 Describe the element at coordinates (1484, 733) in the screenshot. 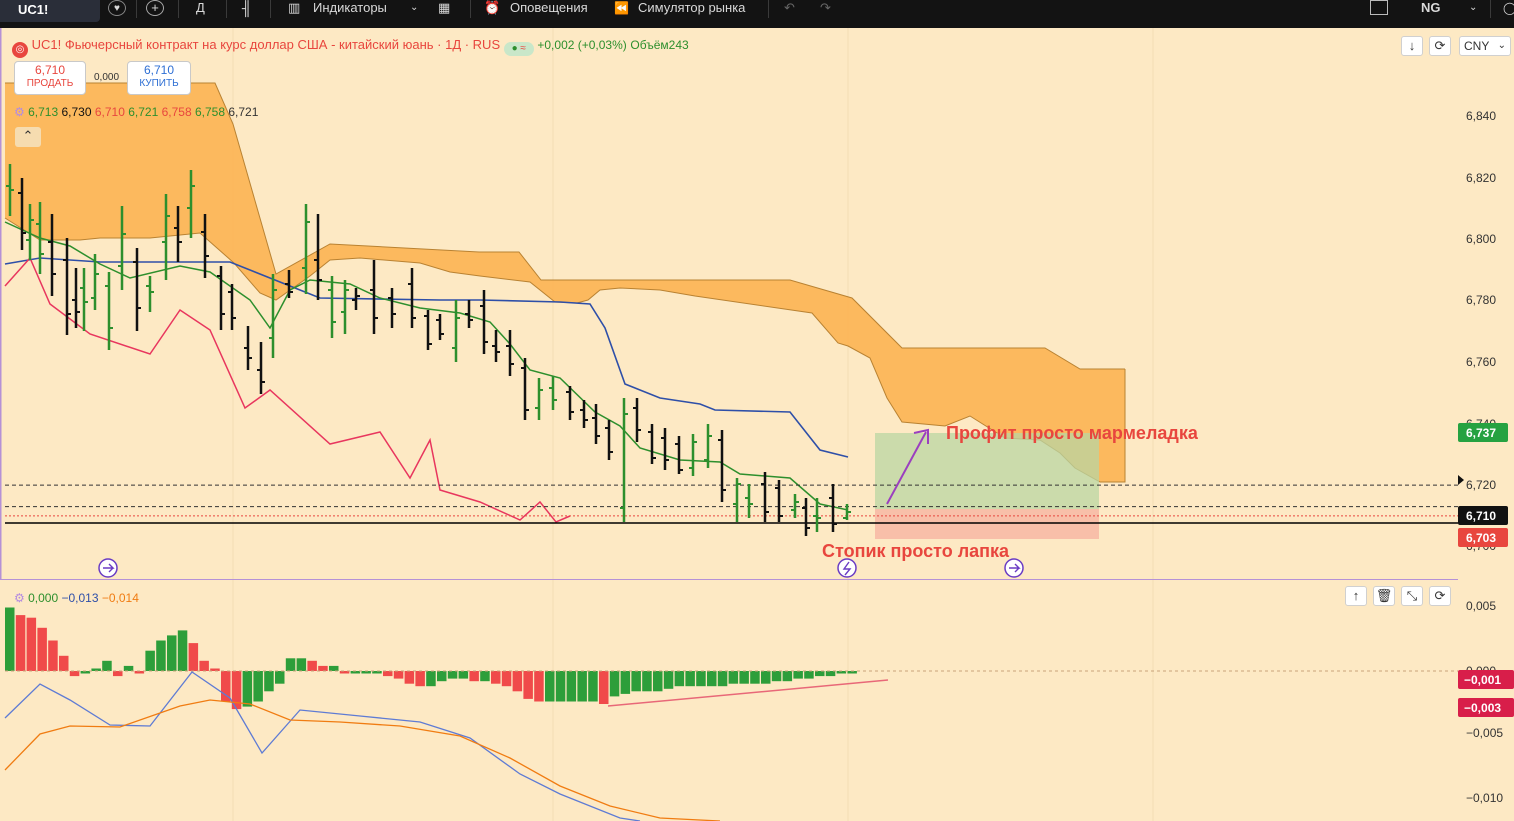

I see `macd-axis-tick: −0,005` at that location.